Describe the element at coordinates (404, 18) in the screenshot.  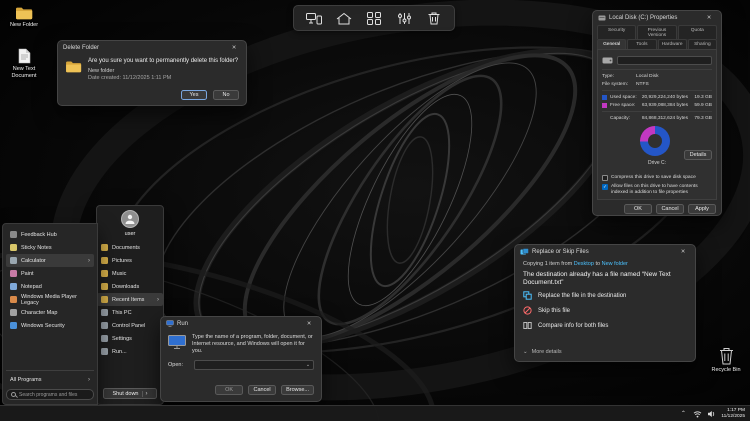
I see `mixer-icon` at that location.